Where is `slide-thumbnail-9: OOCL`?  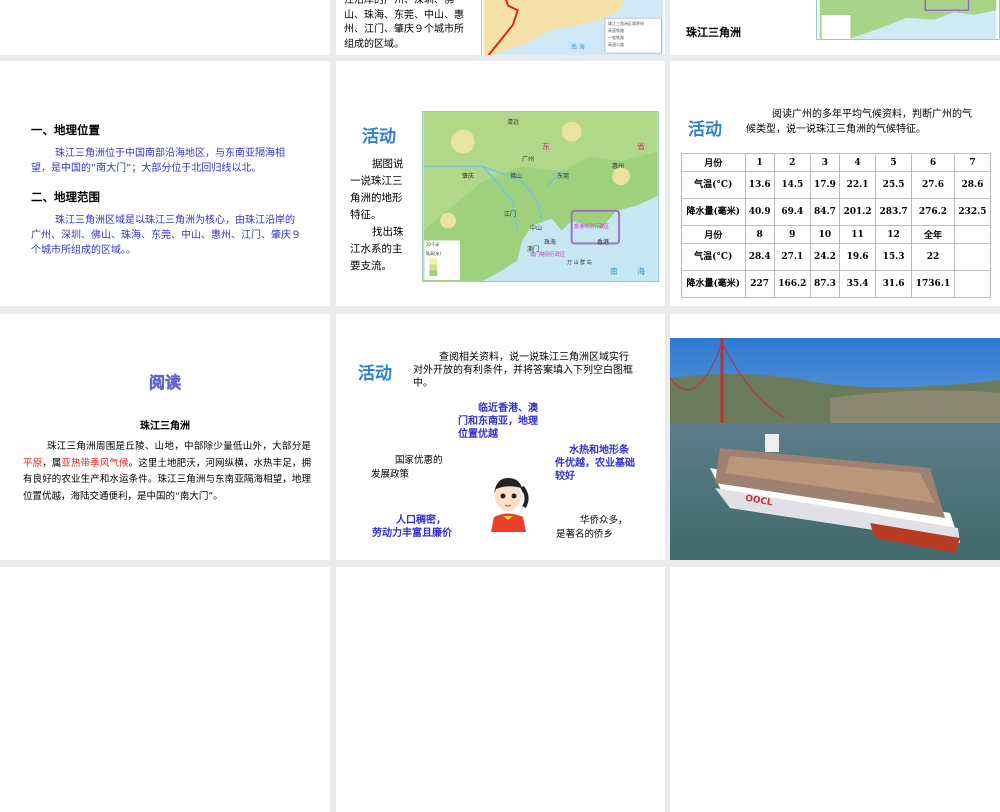 slide-thumbnail-9: OOCL is located at coordinates (835, 437).